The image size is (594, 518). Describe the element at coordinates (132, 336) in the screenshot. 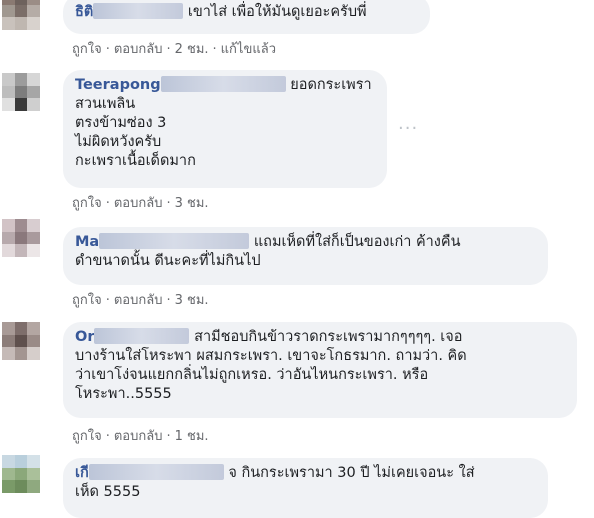

I see `commenter-name: Or` at that location.